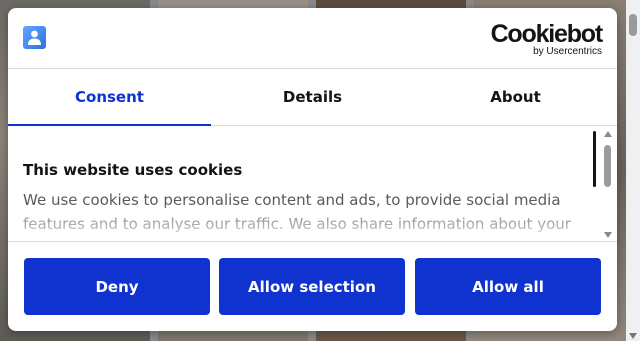 The width and height of the screenshot is (640, 341). What do you see at coordinates (608, 235) in the screenshot?
I see `scroll-down-arrow-icon` at bounding box center [608, 235].